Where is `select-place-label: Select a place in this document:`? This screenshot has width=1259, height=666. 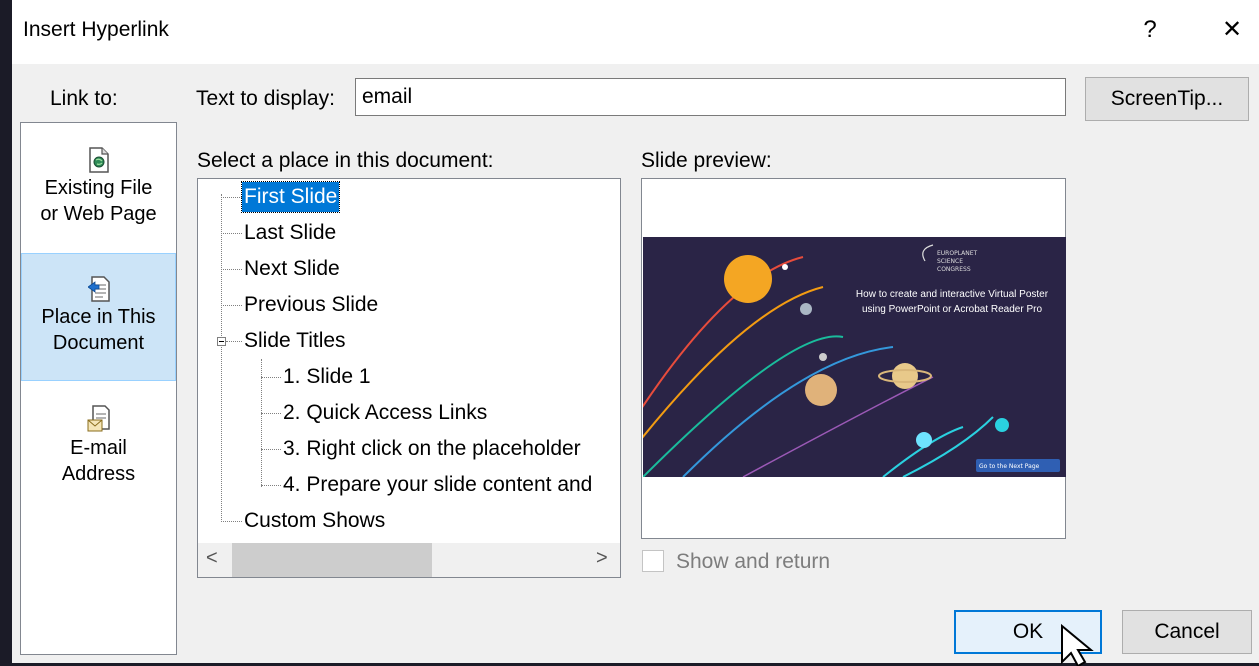 select-place-label: Select a place in this document: is located at coordinates (345, 160).